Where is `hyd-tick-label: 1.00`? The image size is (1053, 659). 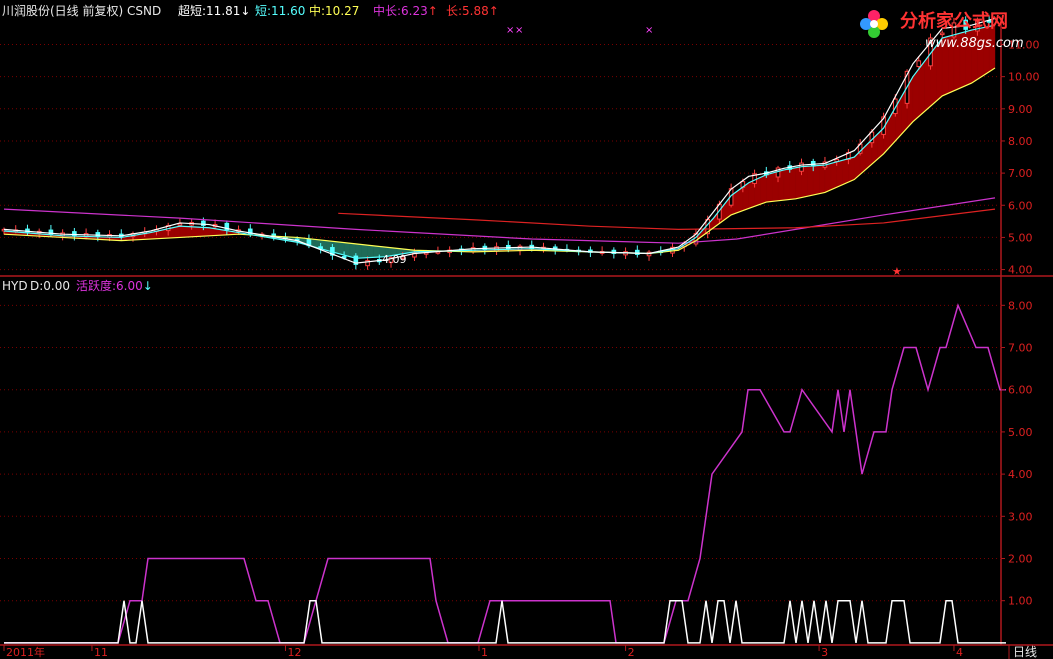 hyd-tick-label: 1.00 is located at coordinates (1020, 601).